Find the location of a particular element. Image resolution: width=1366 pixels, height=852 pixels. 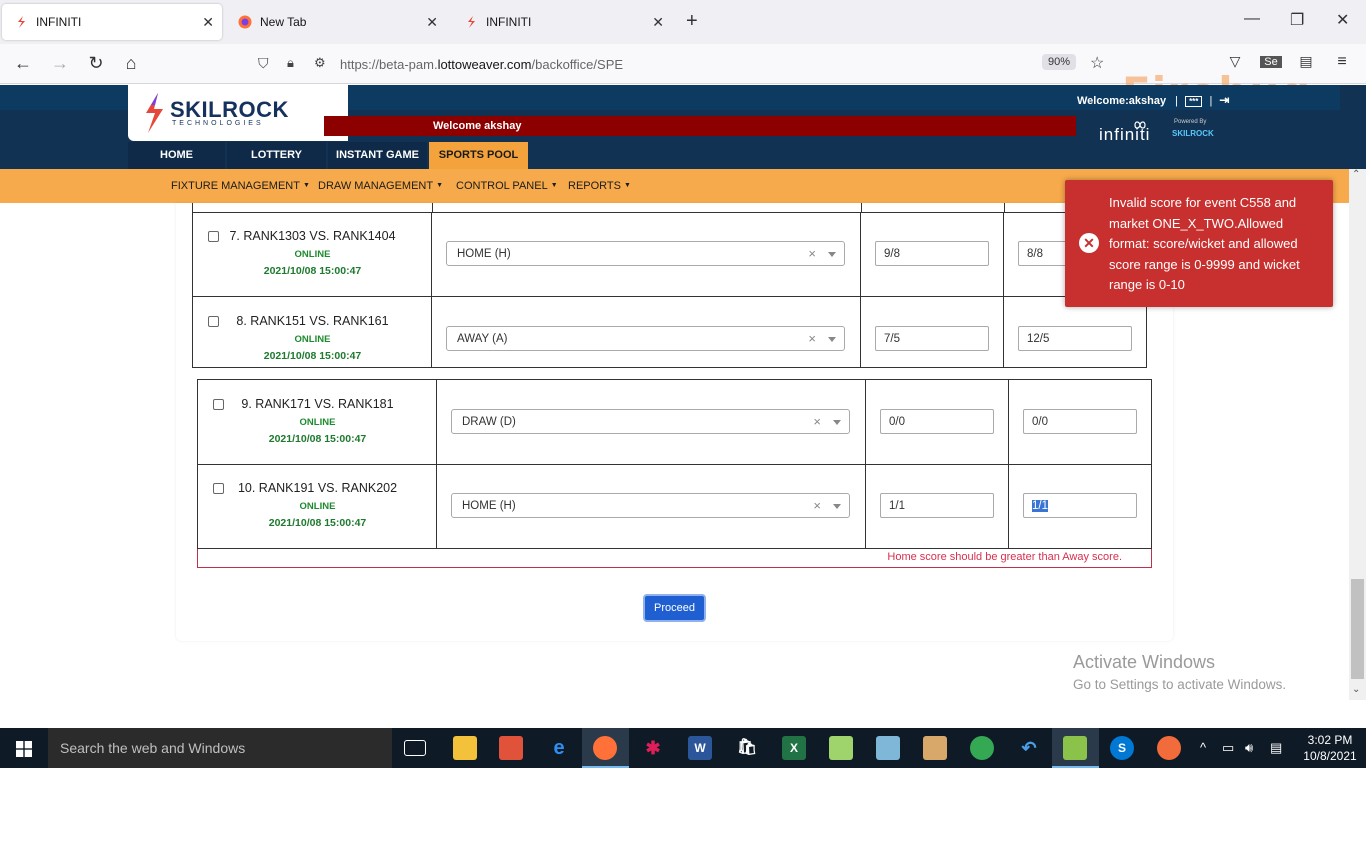

home-score-input: 7/5 is located at coordinates (932, 338).